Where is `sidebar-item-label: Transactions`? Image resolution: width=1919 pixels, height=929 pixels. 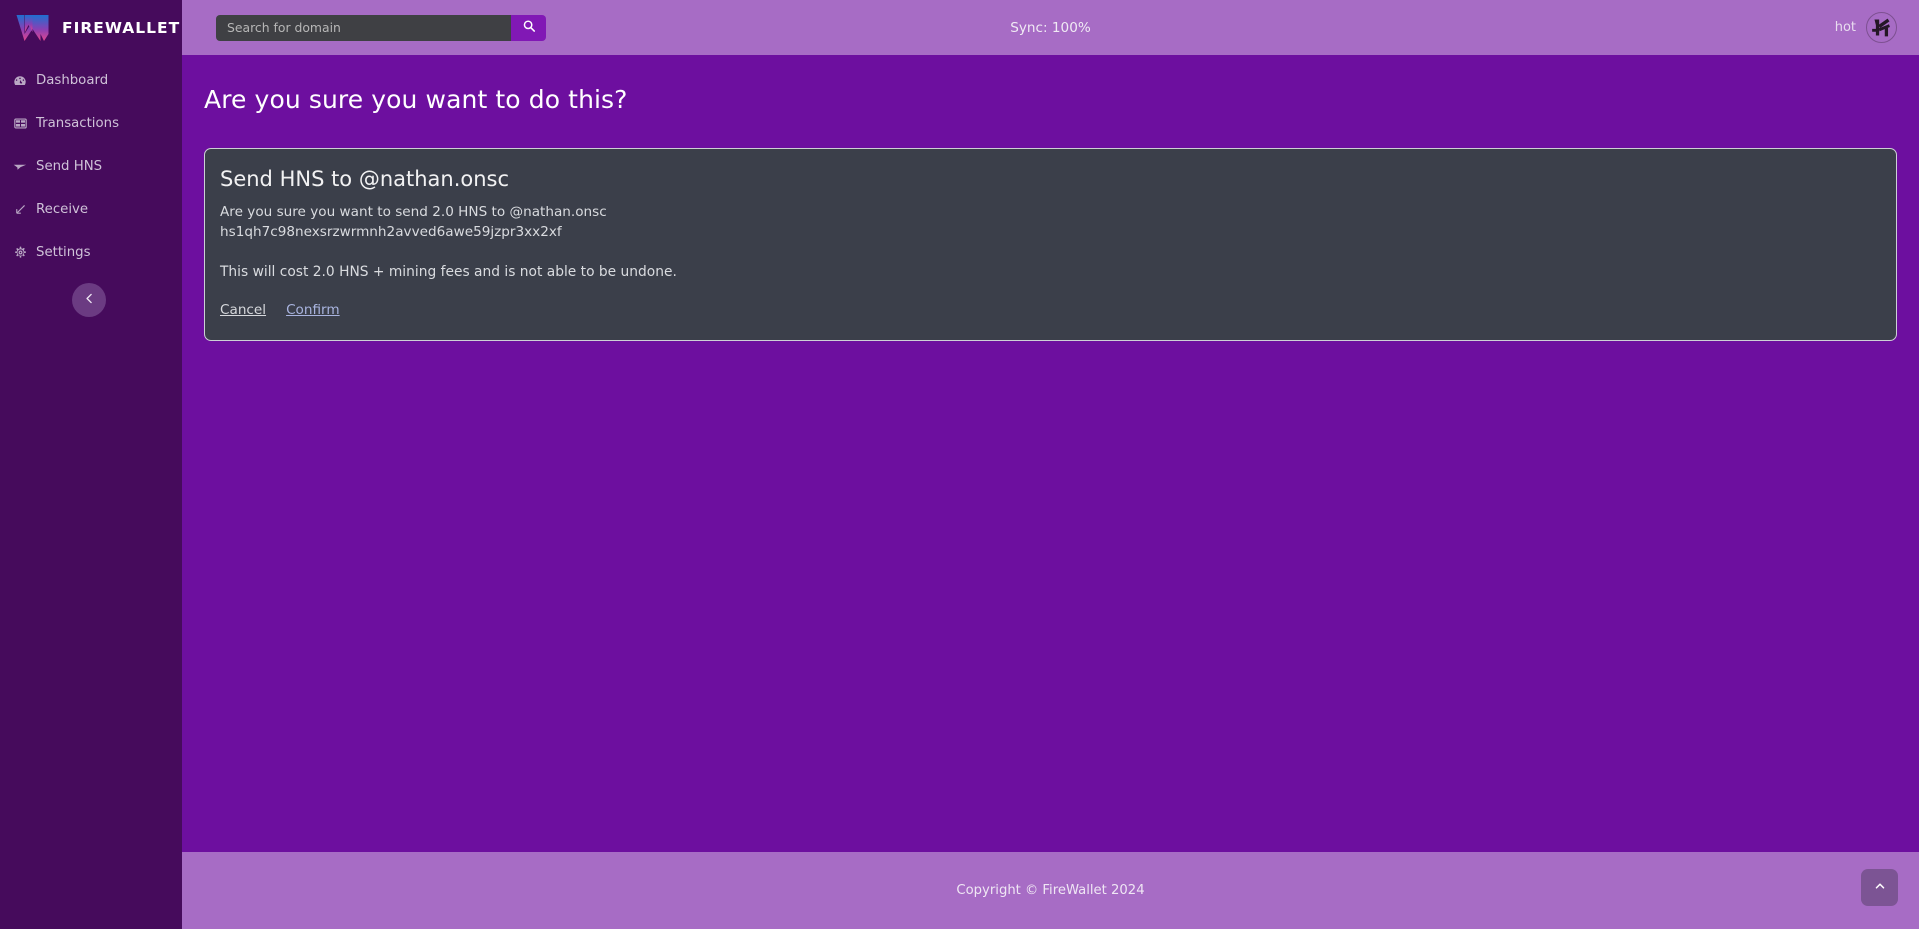
sidebar-item-label: Transactions is located at coordinates (77, 123).